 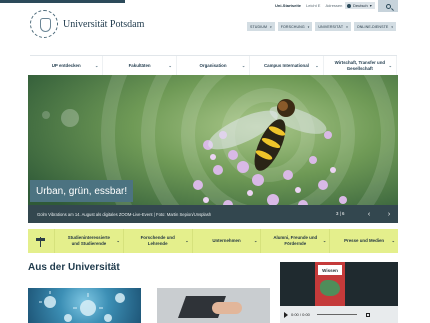 I want to click on search-button, so click(x=388, y=6).